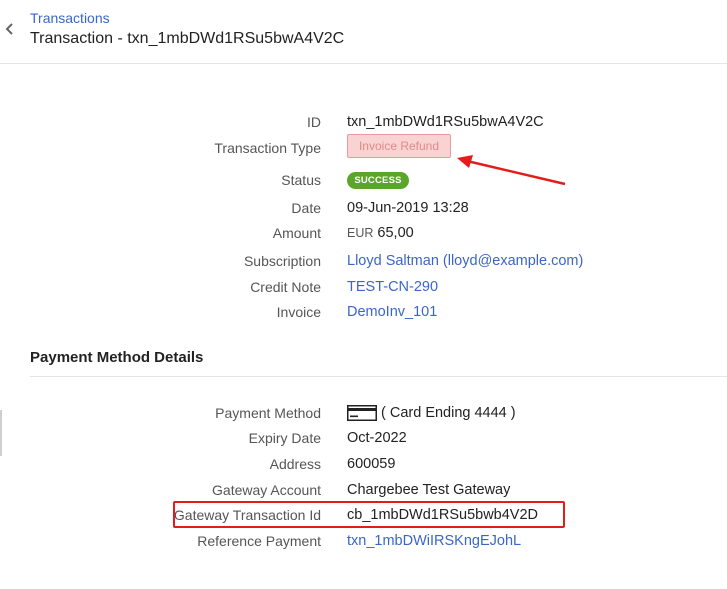 The height and width of the screenshot is (589, 727). What do you see at coordinates (378, 180) in the screenshot?
I see `status-badge: SUCCESS` at bounding box center [378, 180].